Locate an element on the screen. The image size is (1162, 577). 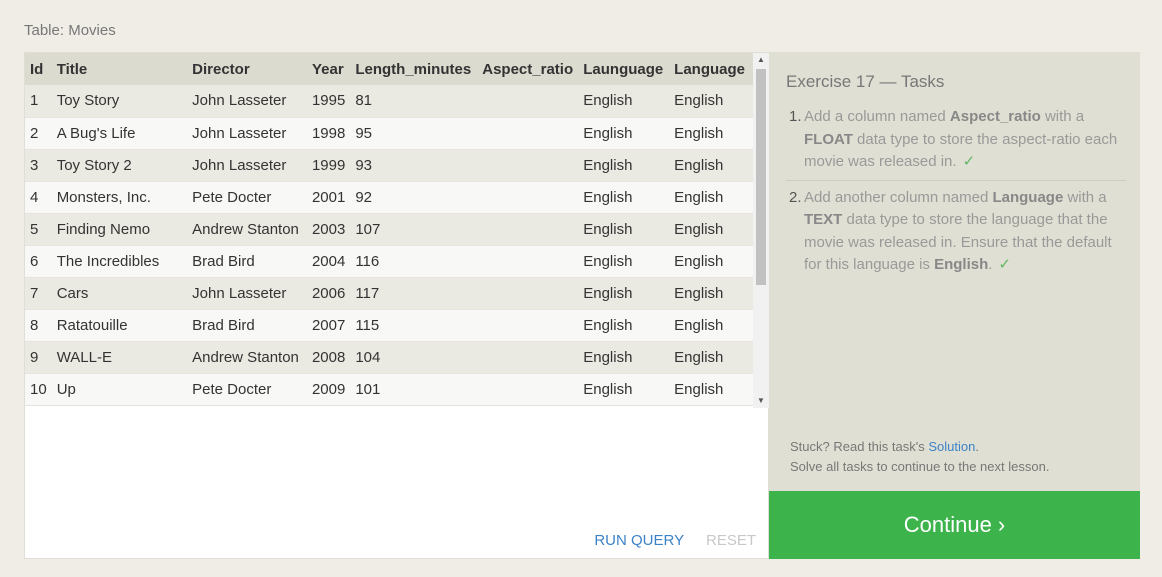
cell-year: 1998 is located at coordinates (328, 133).